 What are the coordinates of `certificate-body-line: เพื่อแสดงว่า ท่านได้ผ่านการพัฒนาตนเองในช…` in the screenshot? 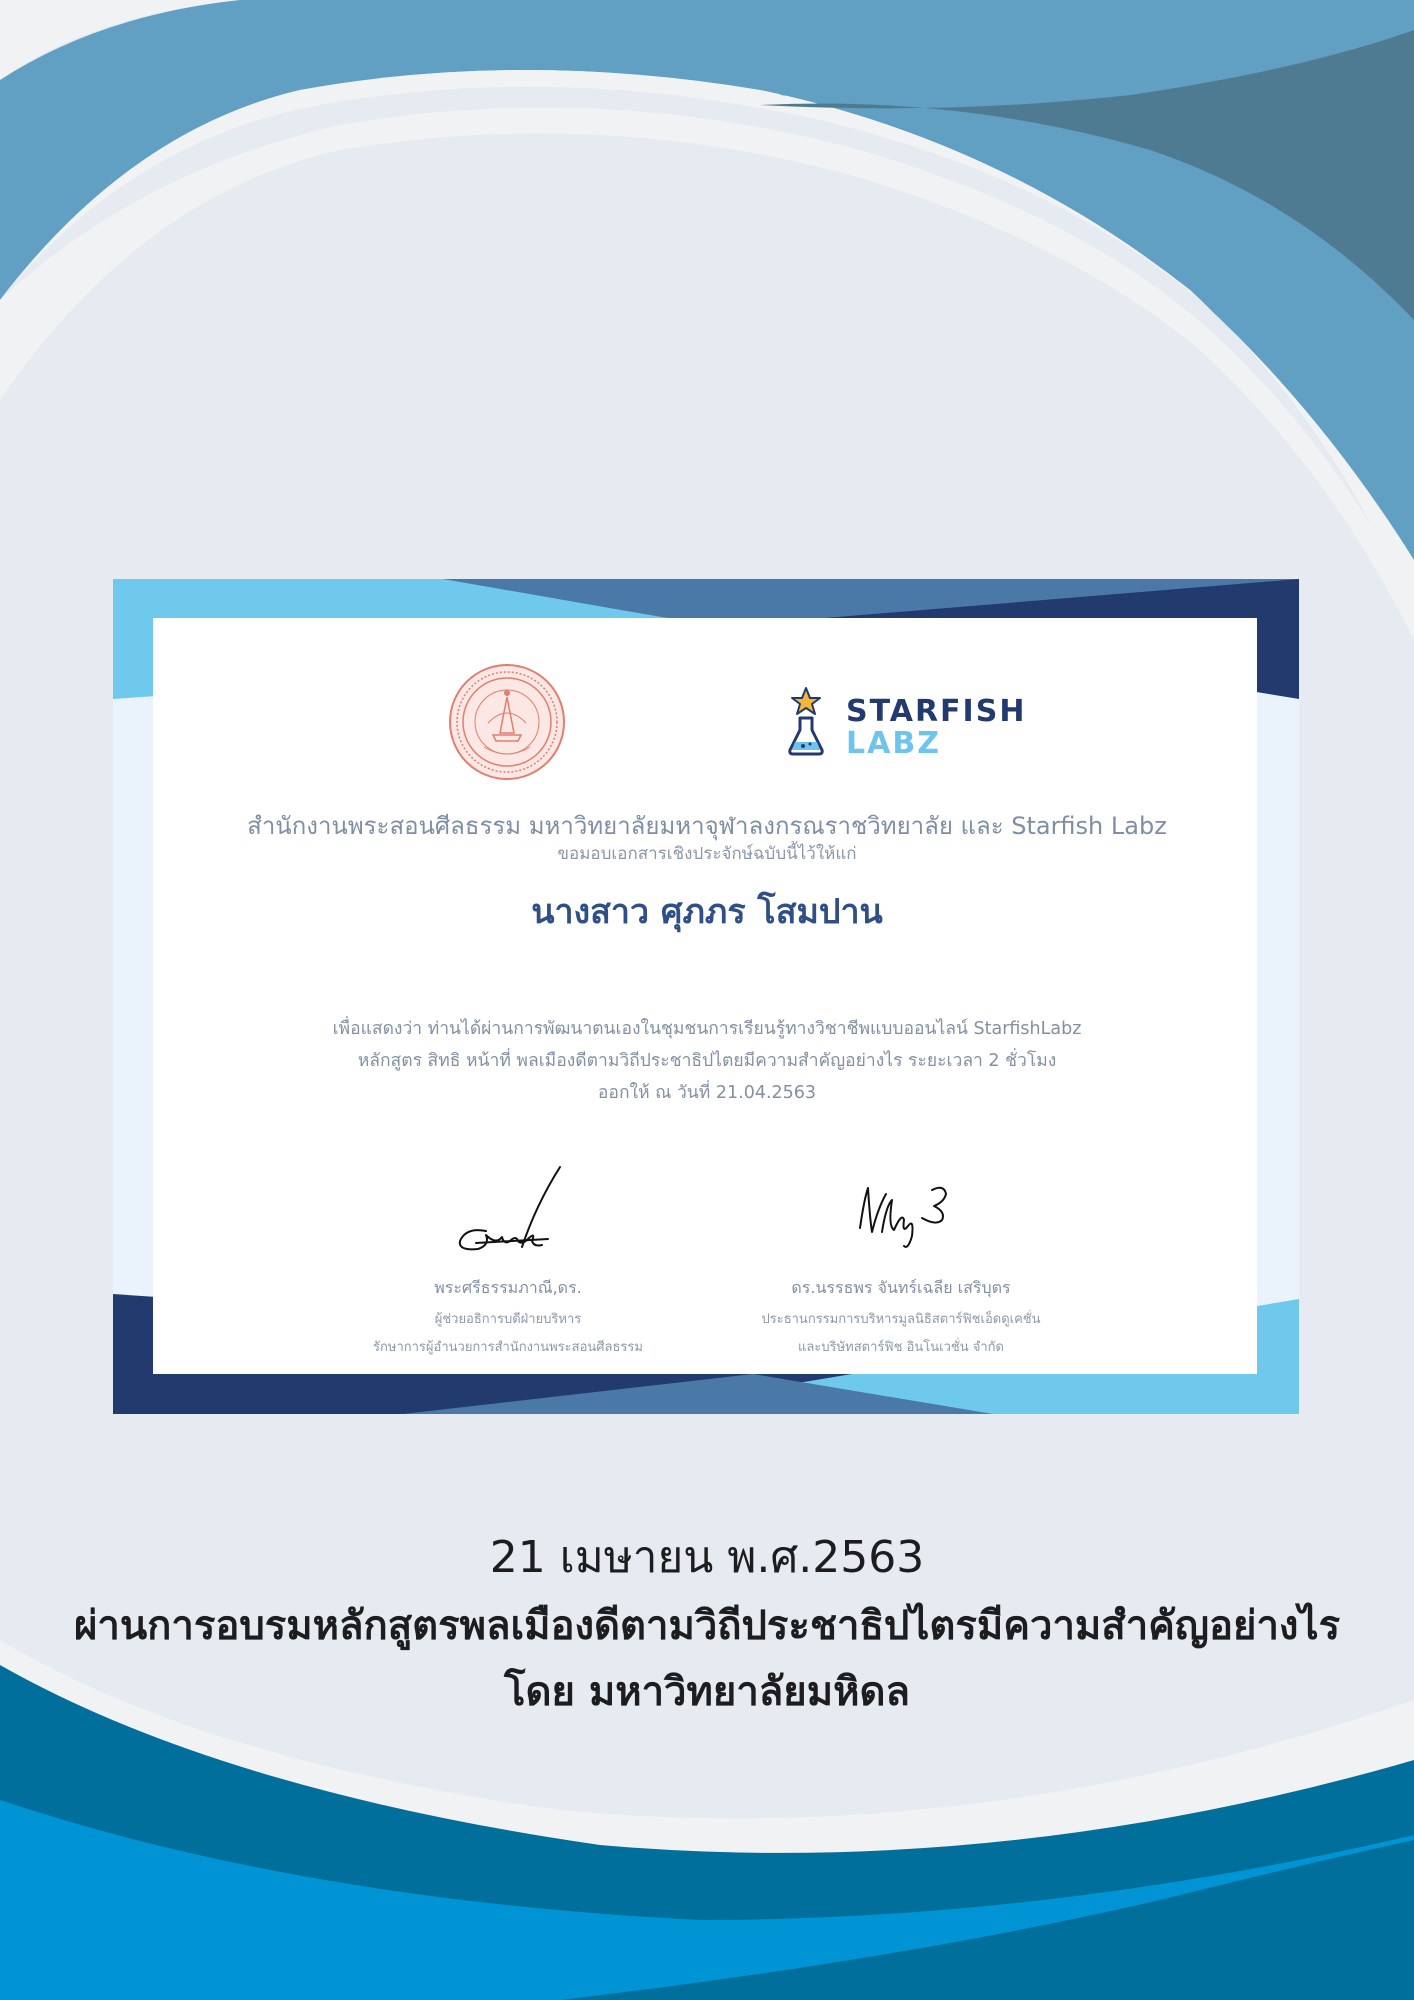 It's located at (707, 1029).